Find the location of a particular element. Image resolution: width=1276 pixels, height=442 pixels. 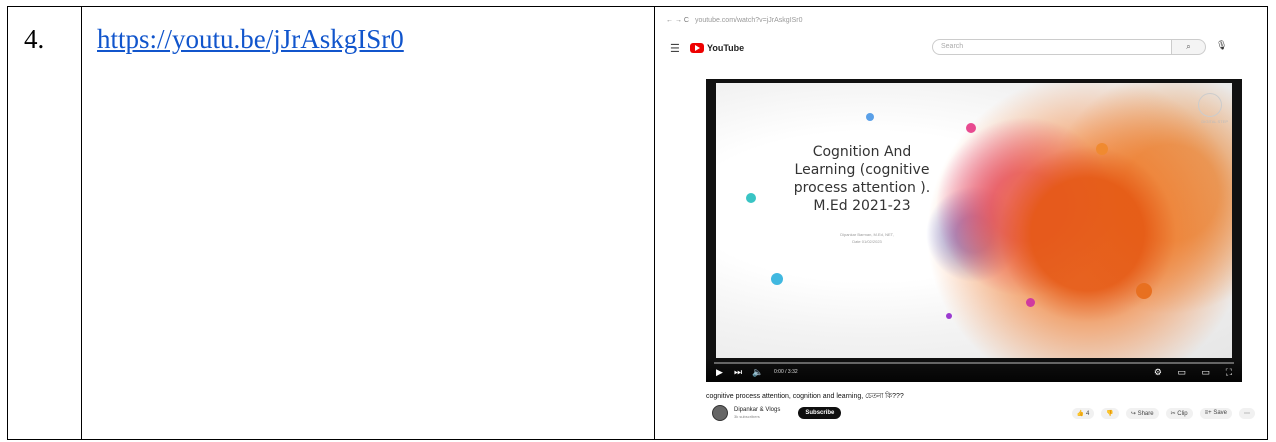

progress-bar is located at coordinates (974, 363).